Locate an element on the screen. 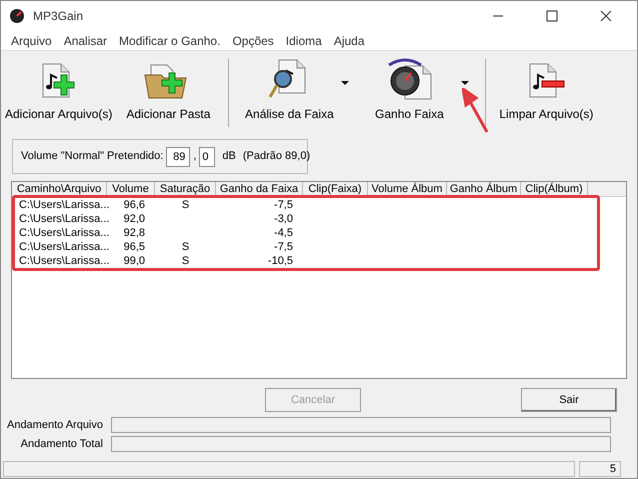  column-header: Volume Álbum is located at coordinates (407, 189).